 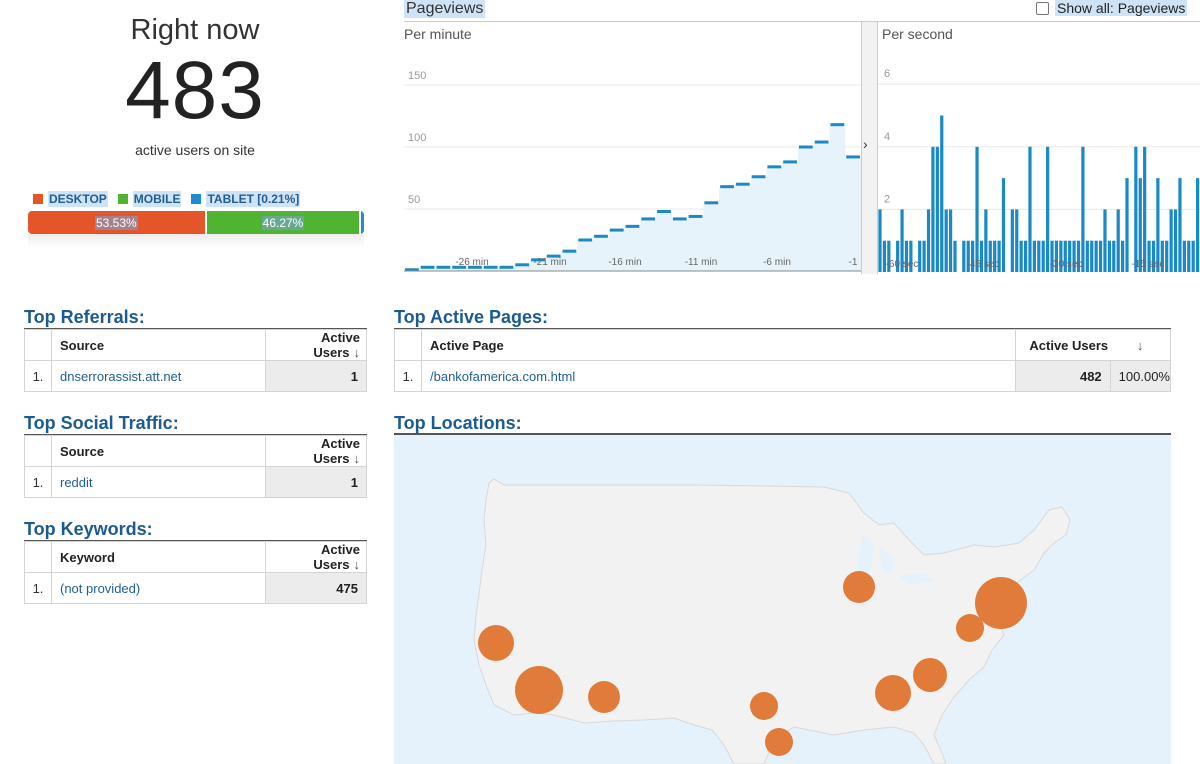 I want to click on active-page-link: /bankofamerica.com.html, so click(x=718, y=376).